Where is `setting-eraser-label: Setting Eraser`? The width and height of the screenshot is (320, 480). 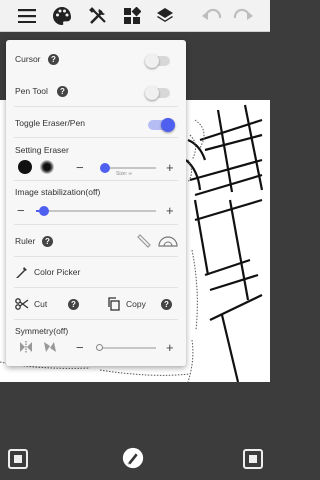
setting-eraser-label: Setting Eraser is located at coordinates (42, 150).